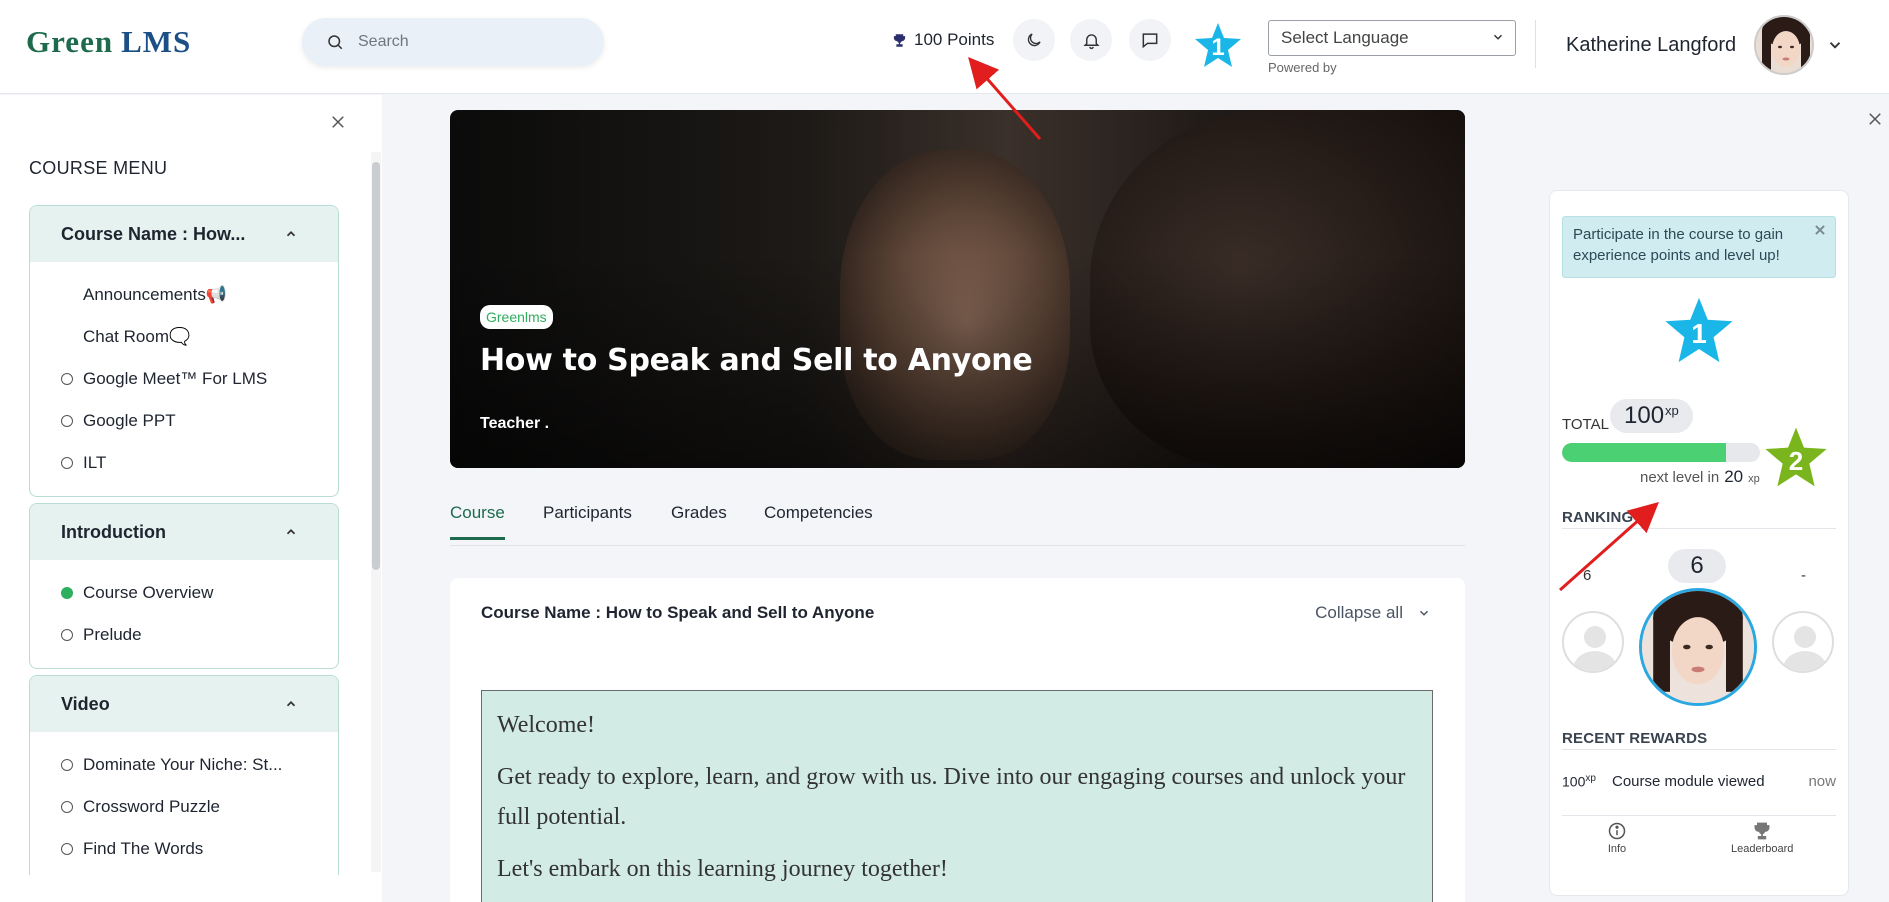 The width and height of the screenshot is (1889, 902). Describe the element at coordinates (1680, 477) in the screenshot. I see `next-level-label: next level in` at that location.